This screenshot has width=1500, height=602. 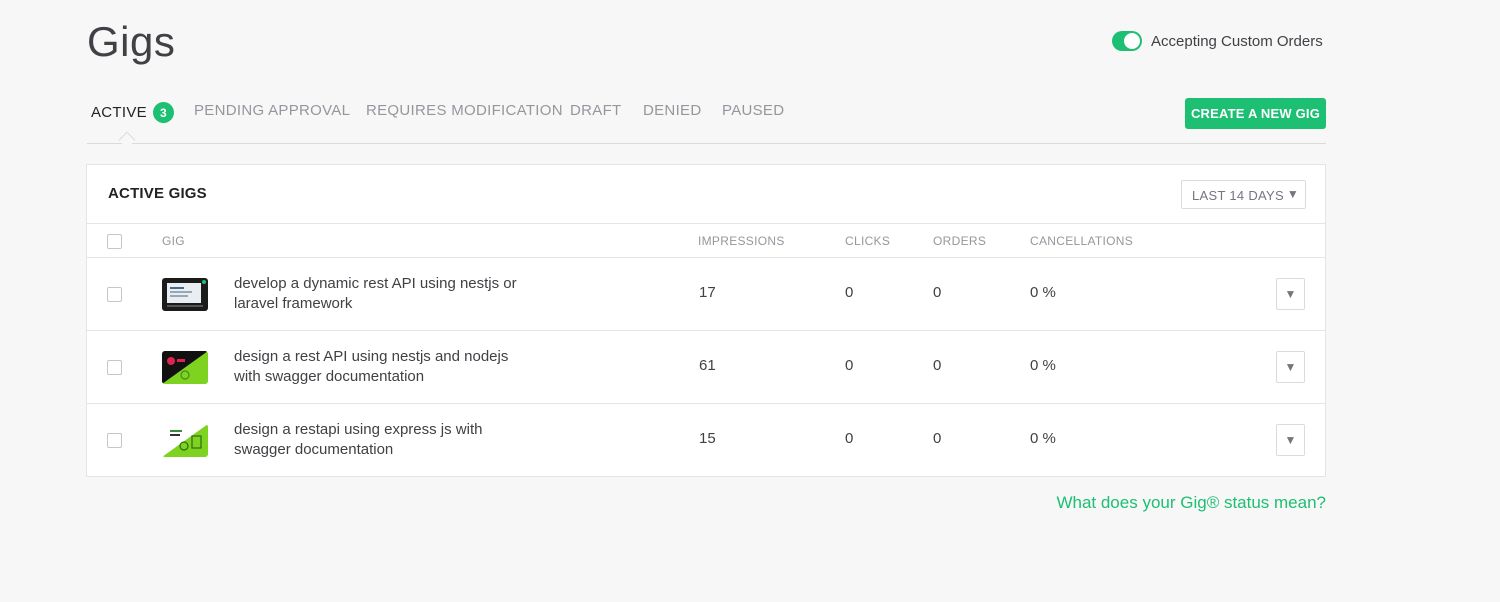 What do you see at coordinates (741, 241) in the screenshot?
I see `column-impressions: IMPRESSIONS` at bounding box center [741, 241].